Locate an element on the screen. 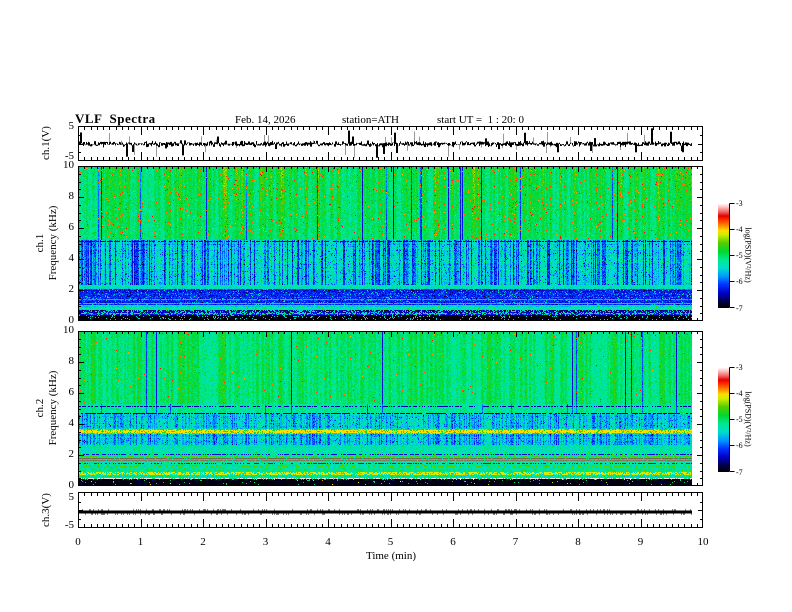 The image size is (792, 612). x-tick-label: 1 is located at coordinates (140, 542).